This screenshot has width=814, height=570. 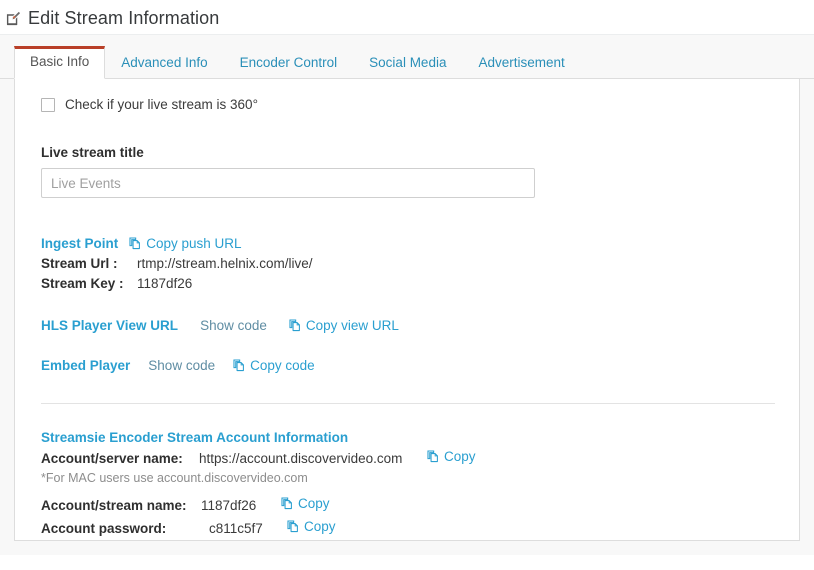 I want to click on hls-show-code-button: Show code, so click(x=233, y=325).